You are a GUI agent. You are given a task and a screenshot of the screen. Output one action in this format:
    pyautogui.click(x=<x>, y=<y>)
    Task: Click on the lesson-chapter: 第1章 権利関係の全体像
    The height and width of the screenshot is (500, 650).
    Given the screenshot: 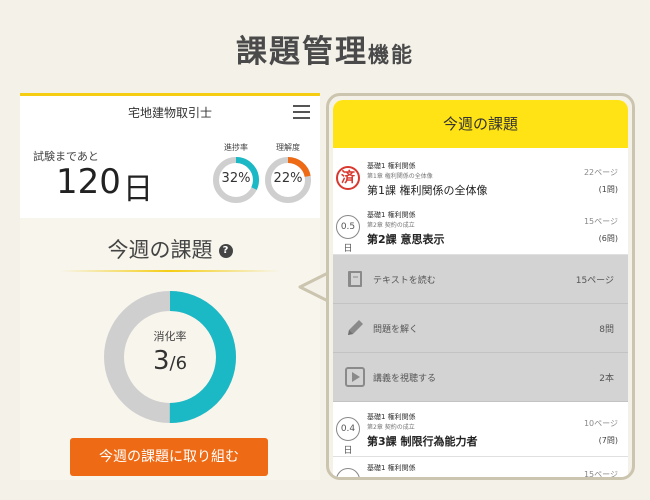 What is the action you would take?
    pyautogui.click(x=400, y=176)
    